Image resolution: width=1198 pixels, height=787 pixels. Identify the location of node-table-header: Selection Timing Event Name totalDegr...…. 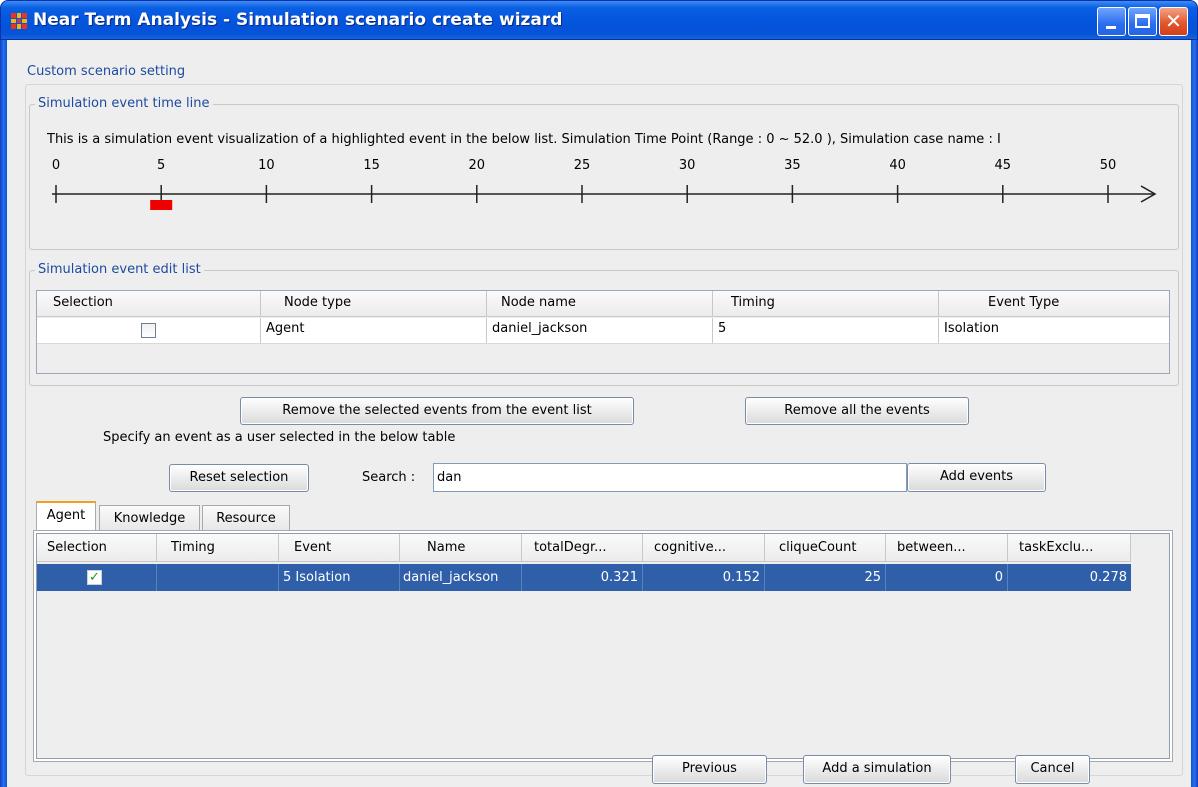
(584, 548).